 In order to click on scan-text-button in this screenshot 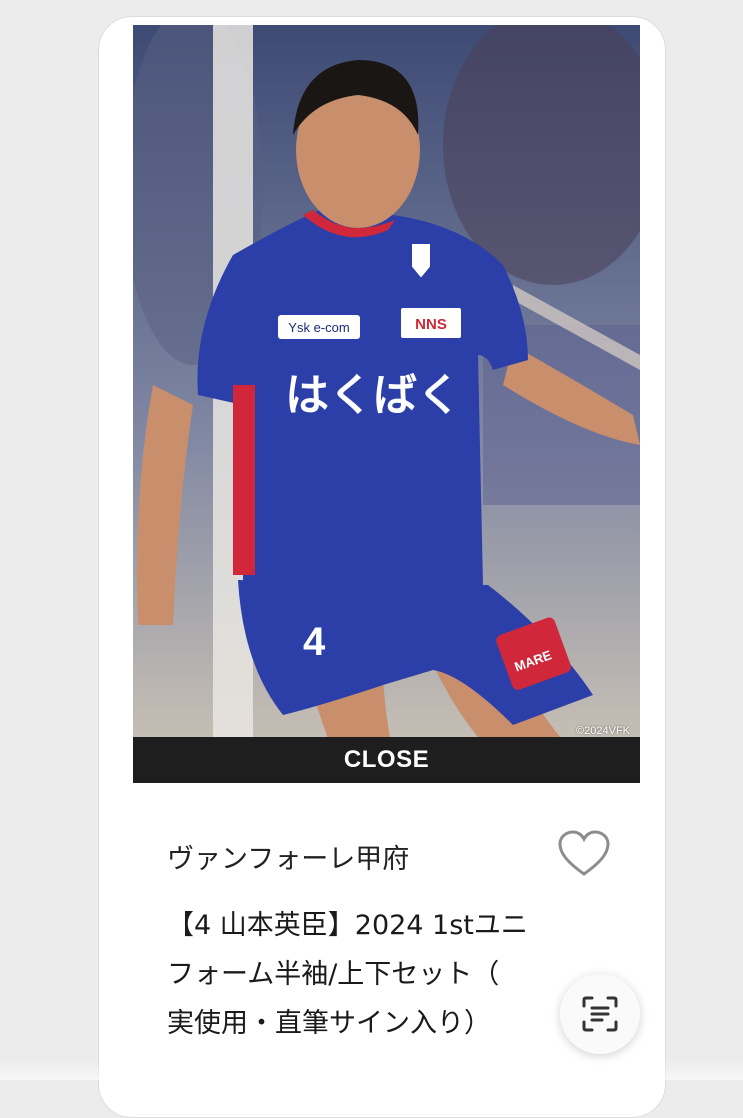, I will do `click(600, 1014)`.